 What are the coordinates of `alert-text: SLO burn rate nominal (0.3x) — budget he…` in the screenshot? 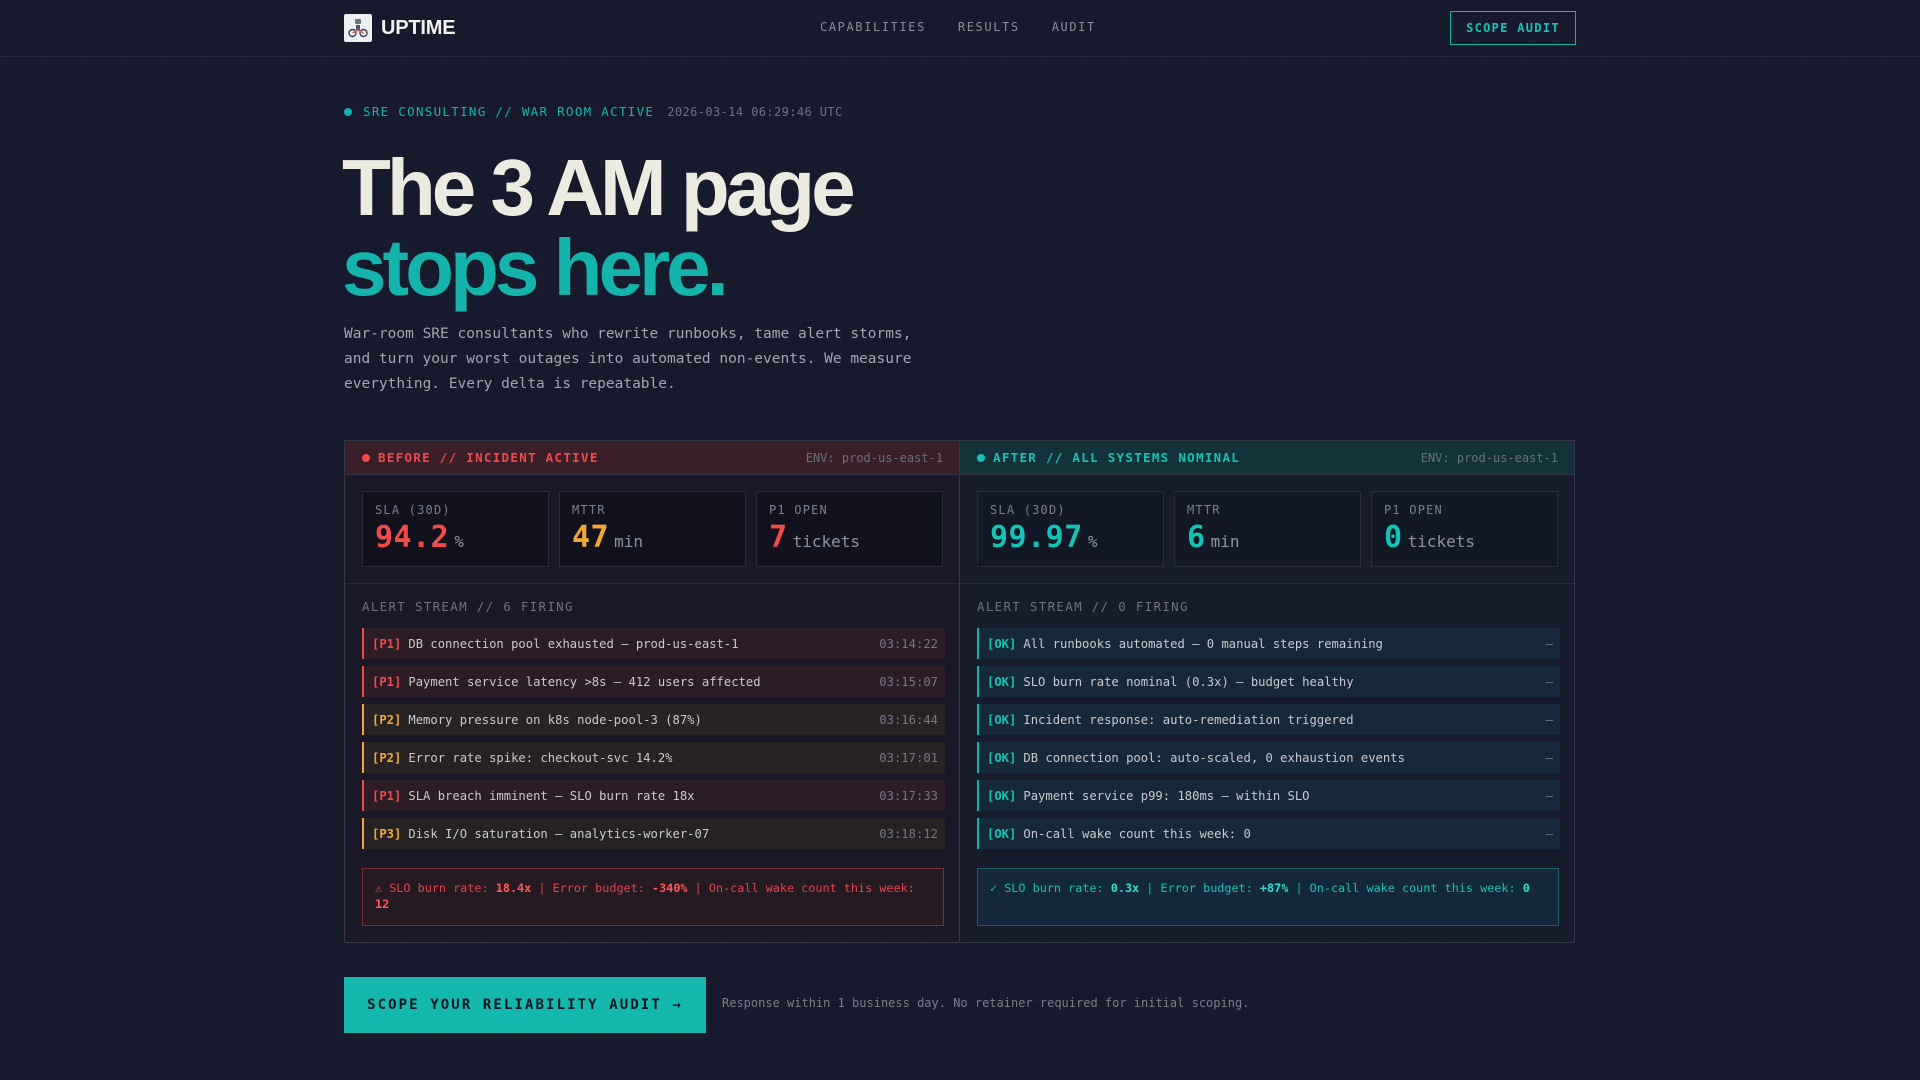 It's located at (1188, 681).